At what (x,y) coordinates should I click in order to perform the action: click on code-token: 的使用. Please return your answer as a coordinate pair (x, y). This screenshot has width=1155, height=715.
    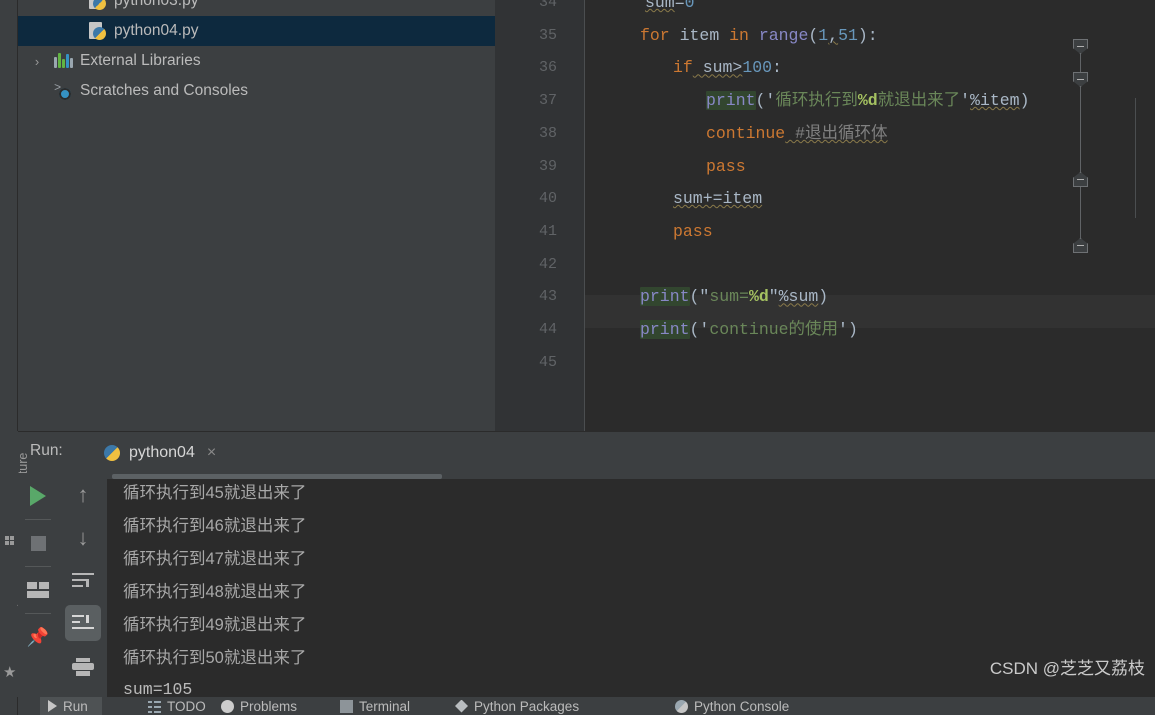
    Looking at the image, I should click on (813, 329).